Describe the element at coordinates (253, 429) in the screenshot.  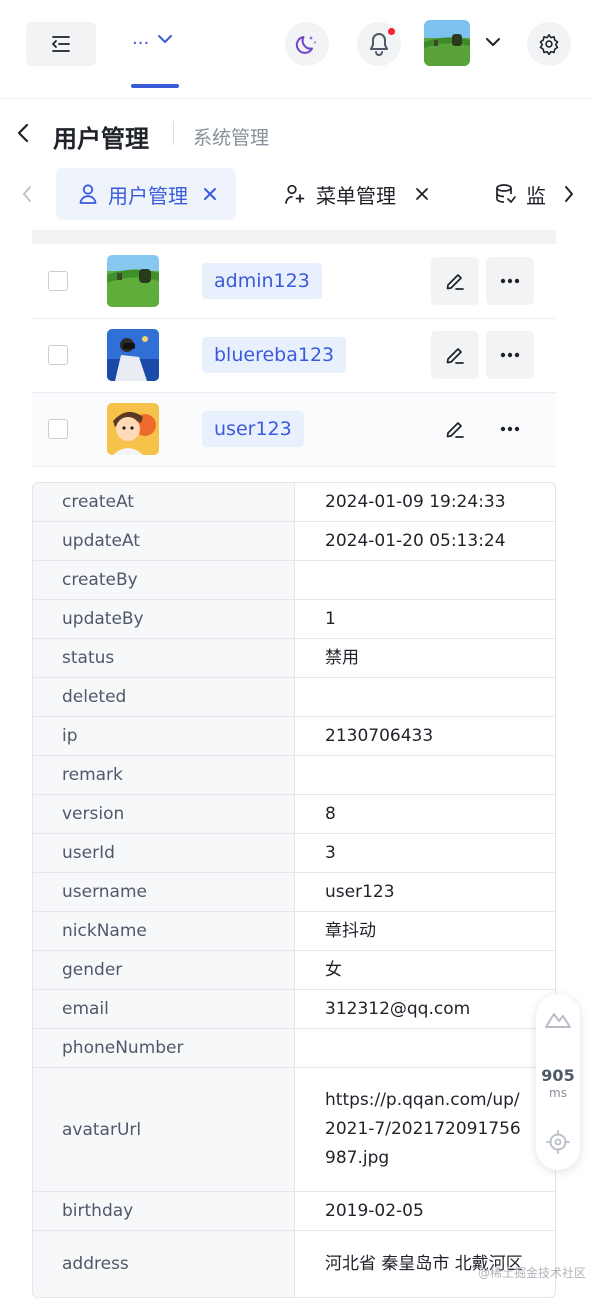
I see `username-tag: user123` at that location.